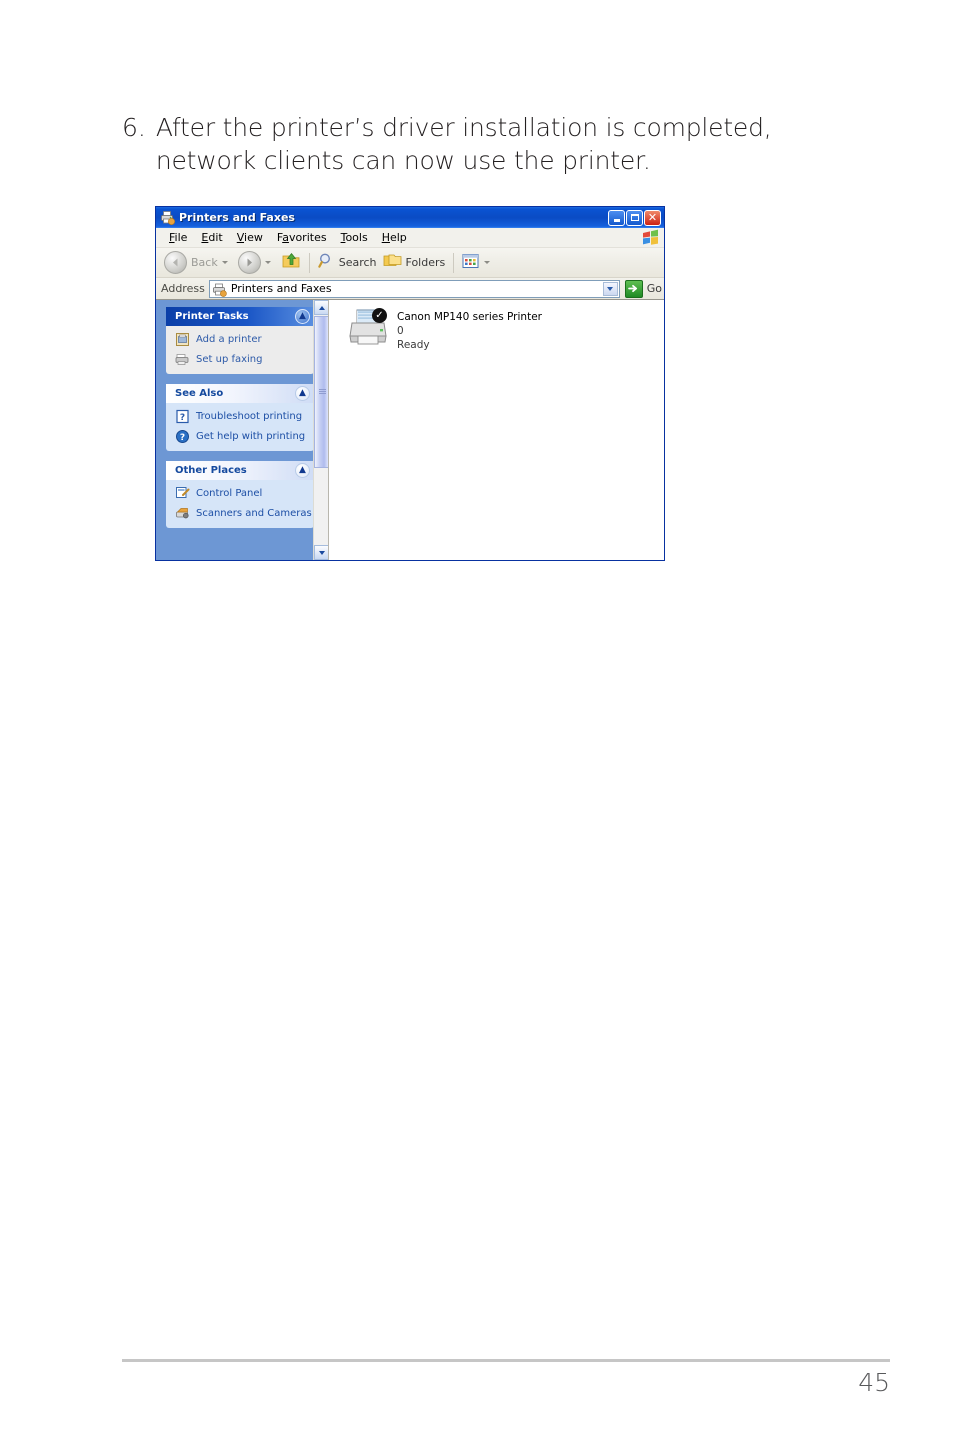 This screenshot has width=954, height=1438. What do you see at coordinates (175, 262) in the screenshot?
I see `back-icon` at bounding box center [175, 262].